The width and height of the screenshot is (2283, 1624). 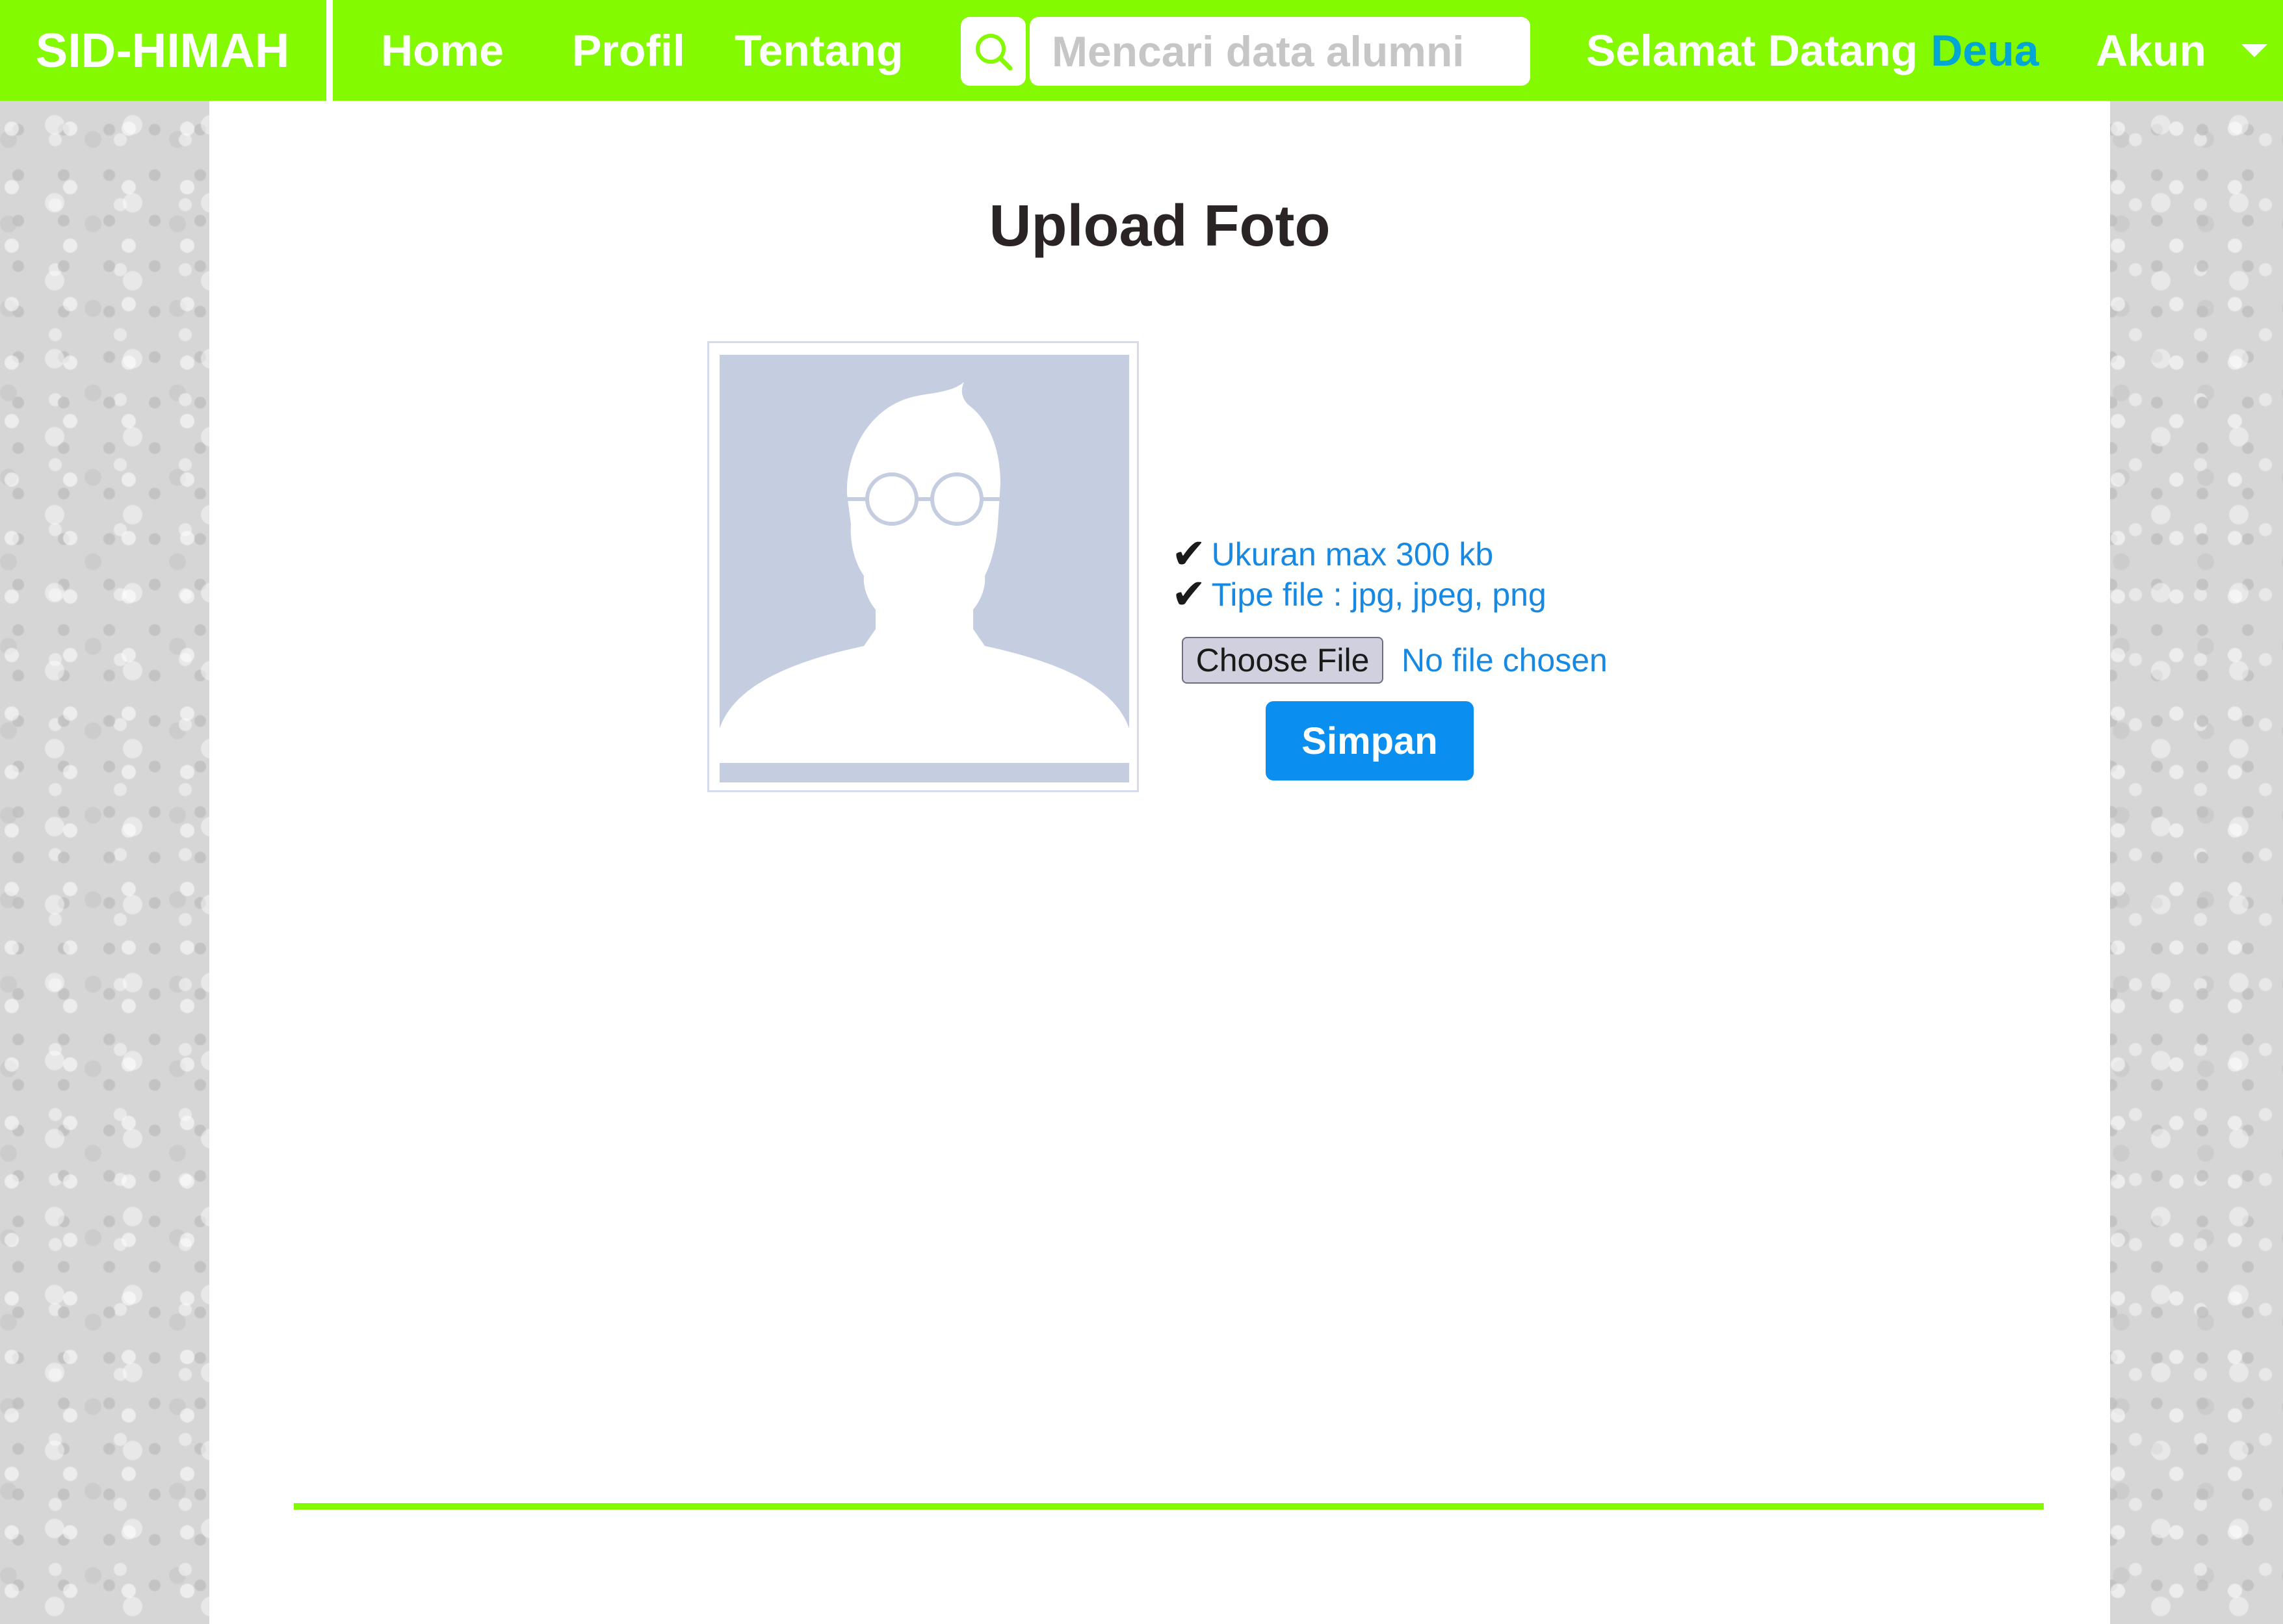 I want to click on page-title: Upload Foto, so click(x=1160, y=226).